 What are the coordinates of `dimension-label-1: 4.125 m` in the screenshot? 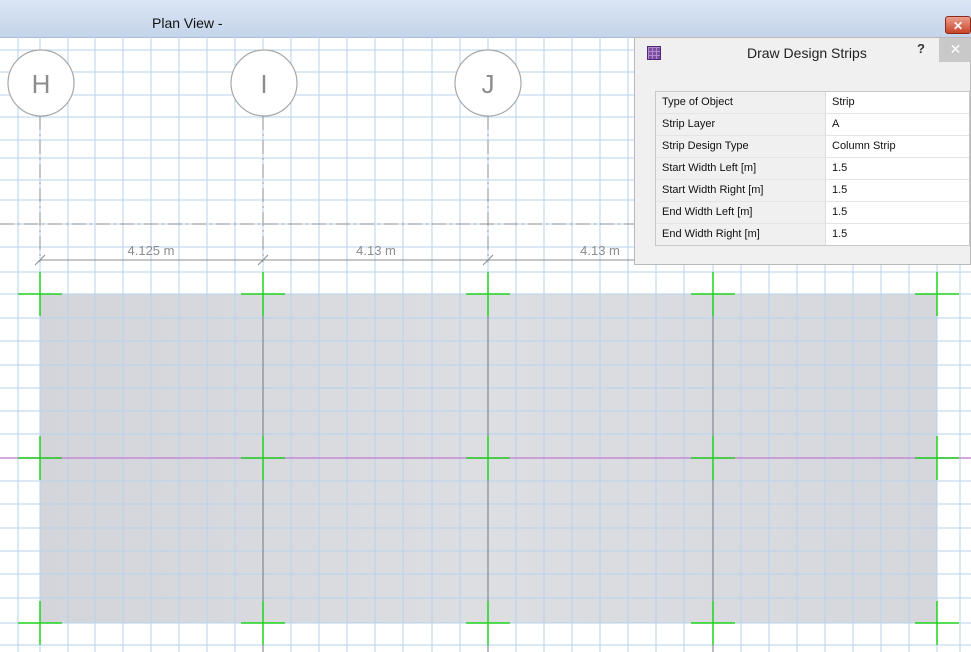 It's located at (151, 250).